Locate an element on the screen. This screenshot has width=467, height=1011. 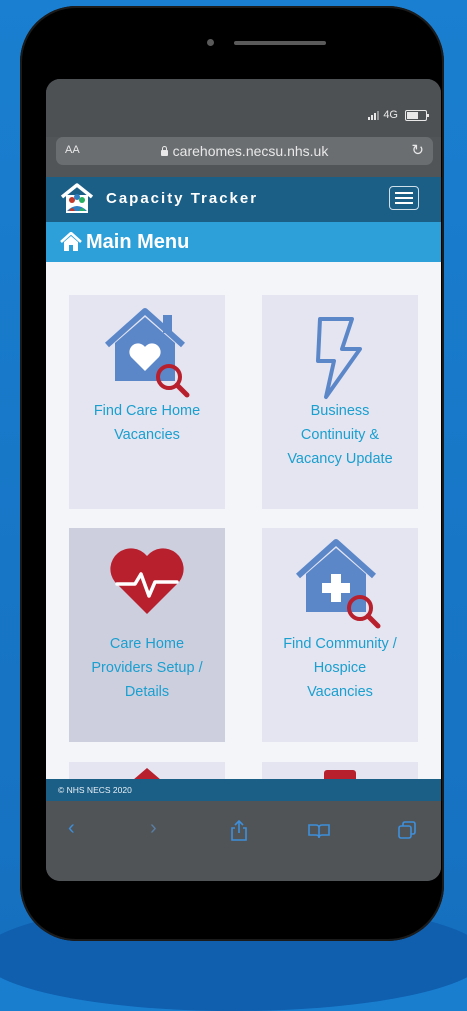
capacity-tracker-logo is located at coordinates (77, 198).